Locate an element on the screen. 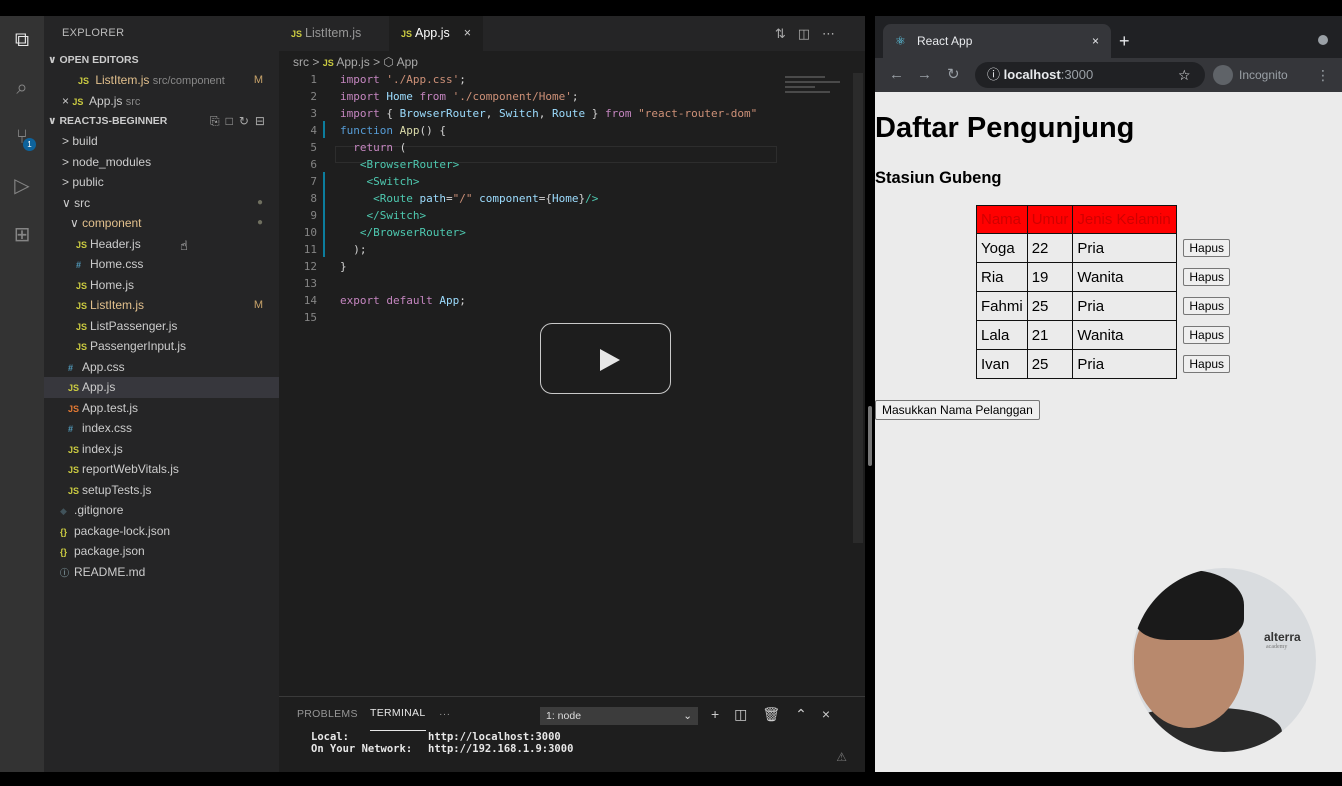 The image size is (1342, 786). tab-terminal: TERMINAL is located at coordinates (398, 714).